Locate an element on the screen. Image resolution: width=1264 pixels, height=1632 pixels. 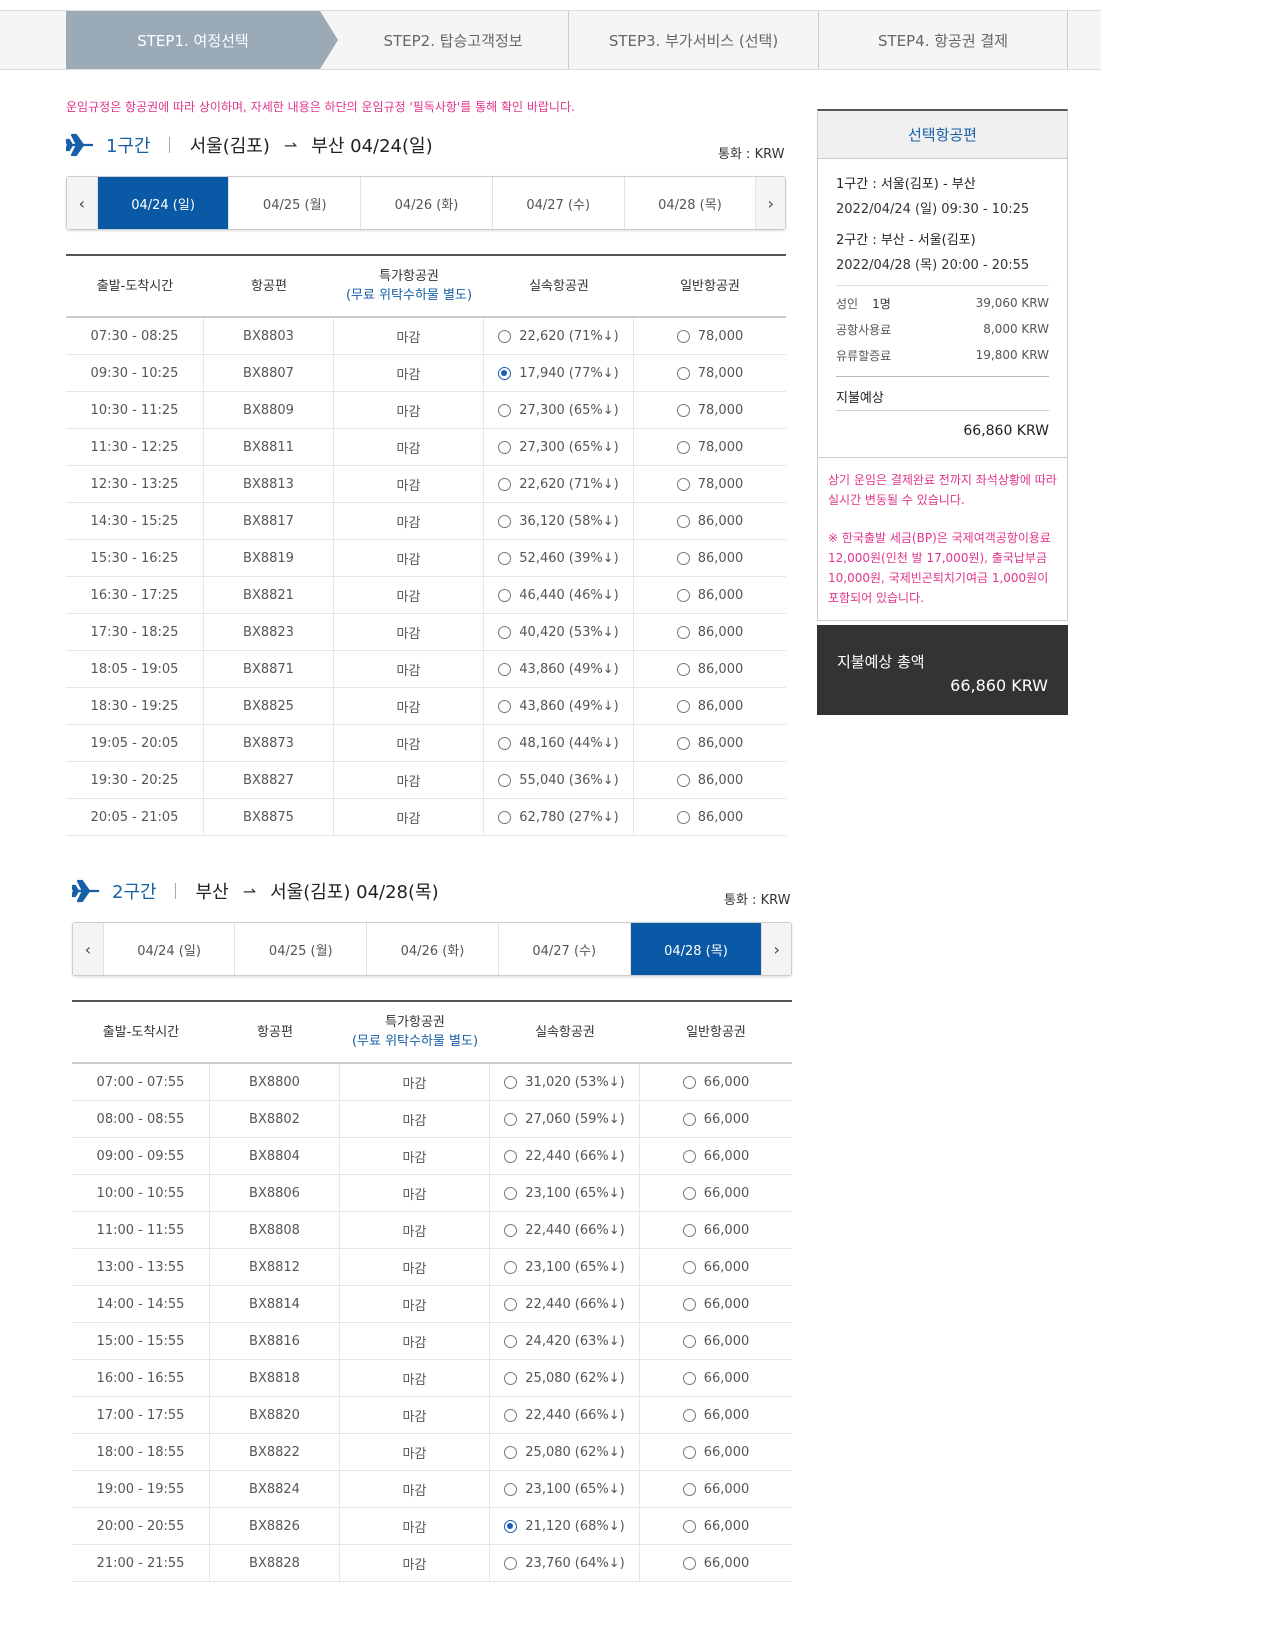
saver-fare-option: 62,780 (27%↓) is located at coordinates (558, 817).